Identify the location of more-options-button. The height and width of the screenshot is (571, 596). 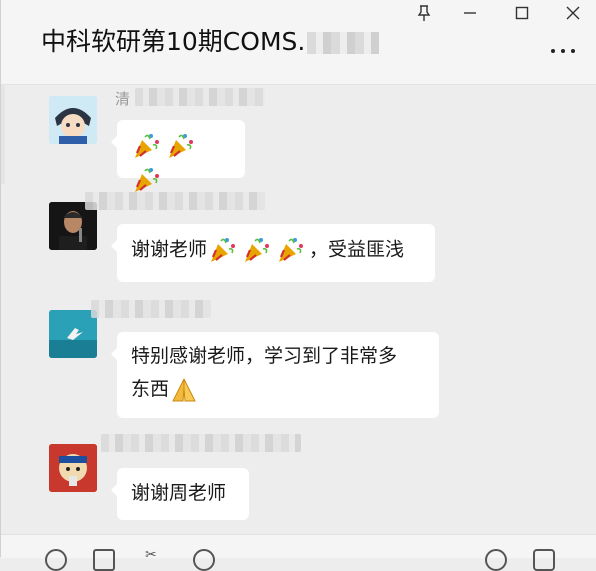
(563, 51).